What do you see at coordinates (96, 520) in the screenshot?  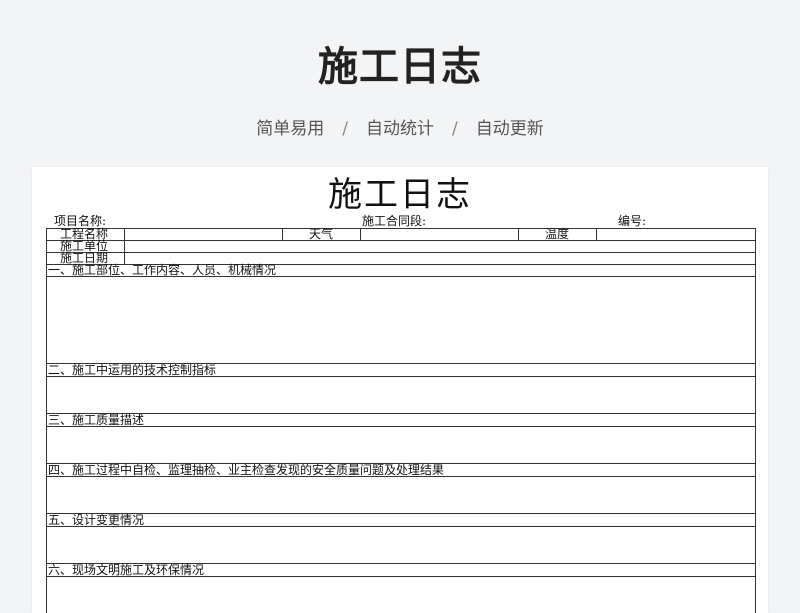 I see `section-title: 五、设计变更情况` at bounding box center [96, 520].